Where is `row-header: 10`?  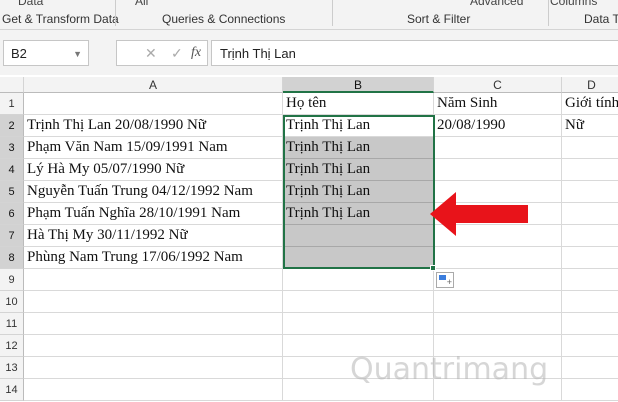 row-header: 10 is located at coordinates (12, 302).